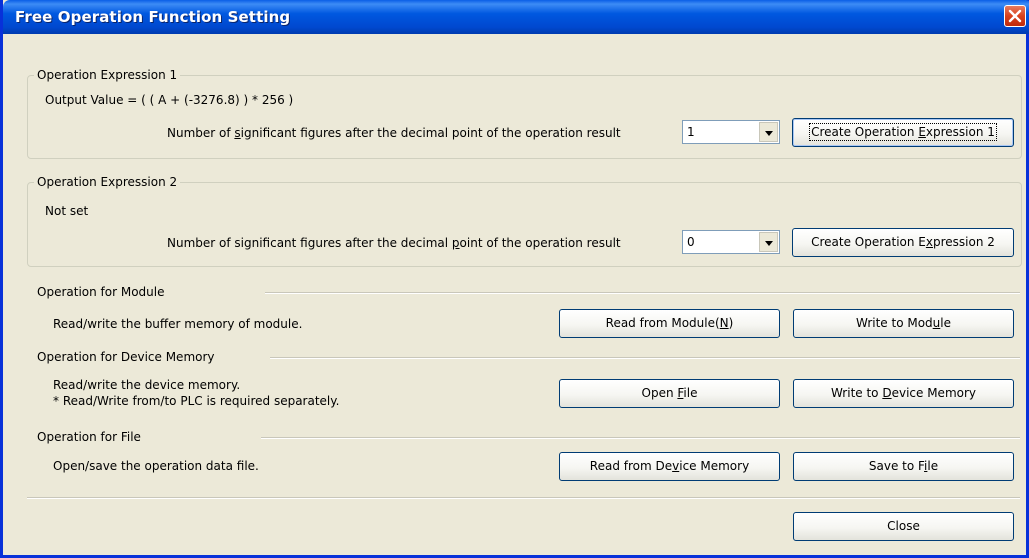  Describe the element at coordinates (691, 242) in the screenshot. I see `expression-2-sig-value: 0` at that location.